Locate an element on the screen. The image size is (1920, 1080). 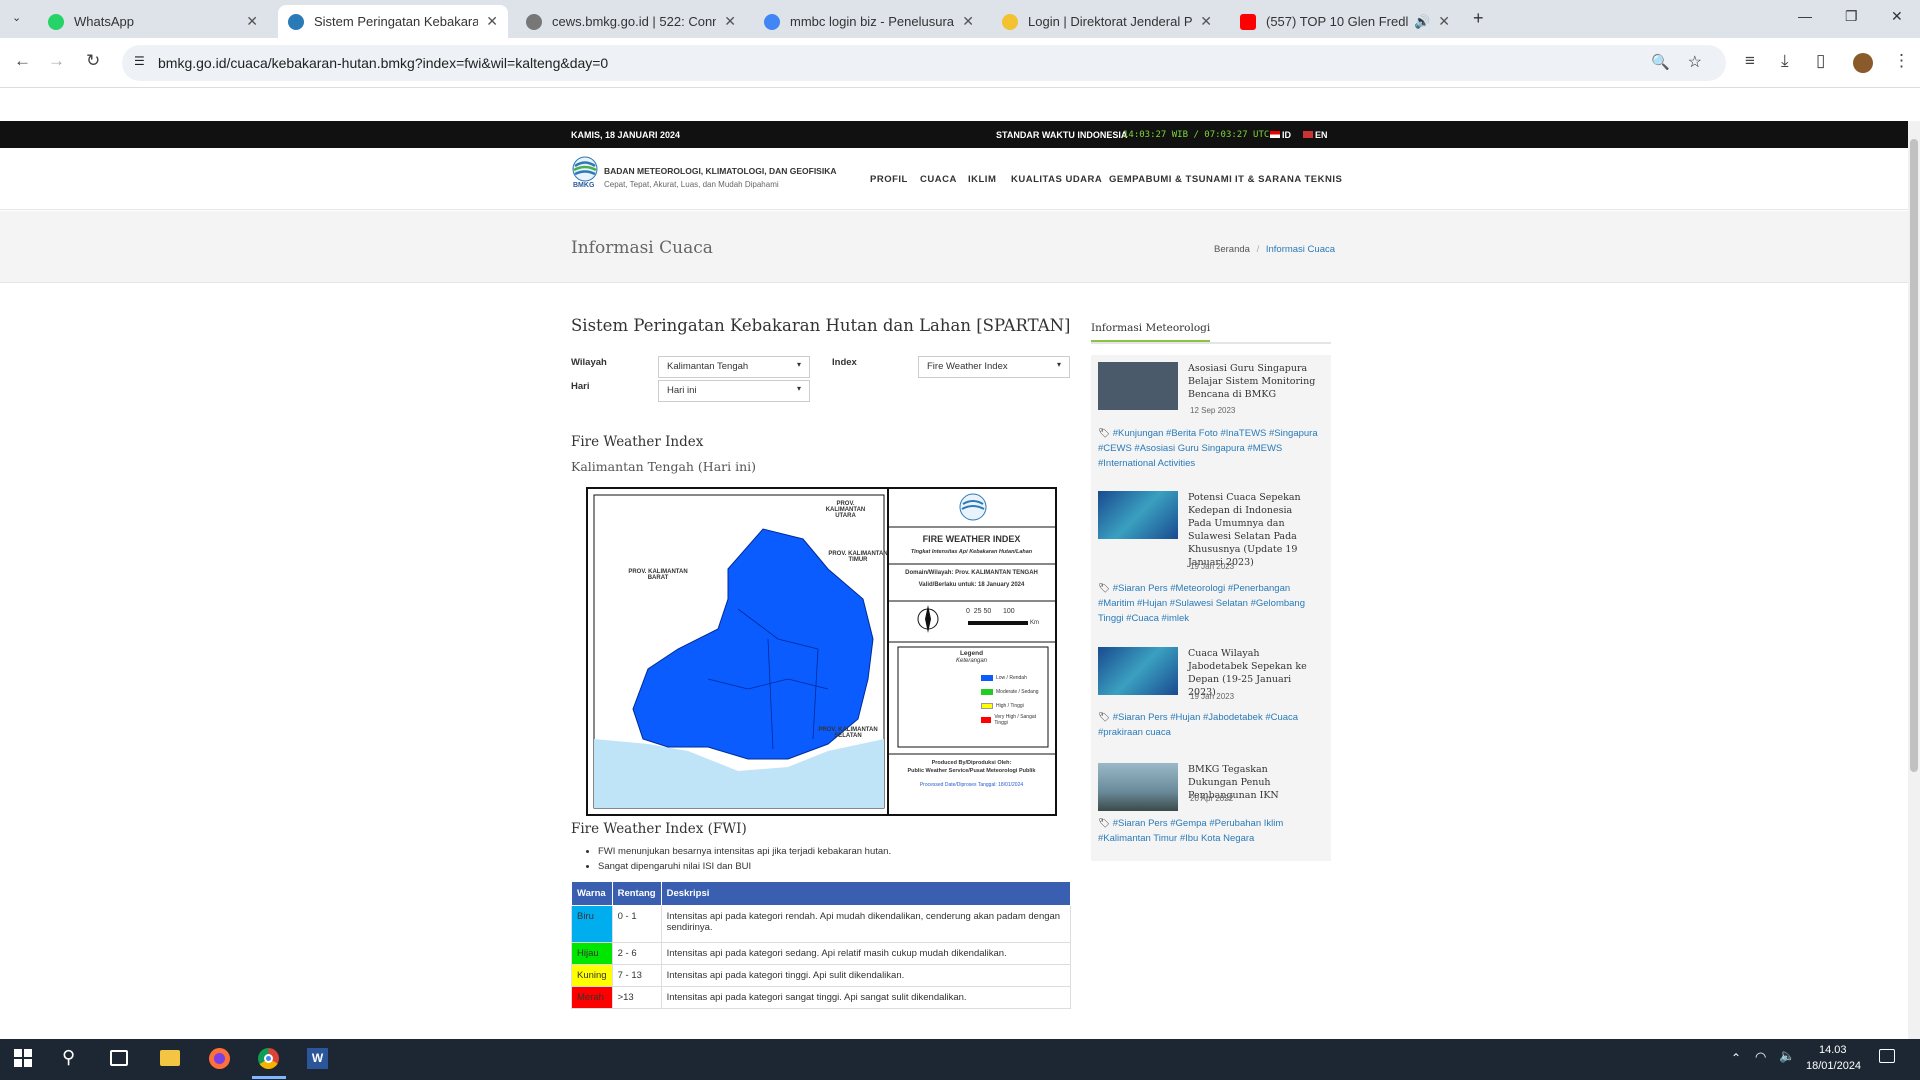
active-app-indicator is located at coordinates (269, 1077).